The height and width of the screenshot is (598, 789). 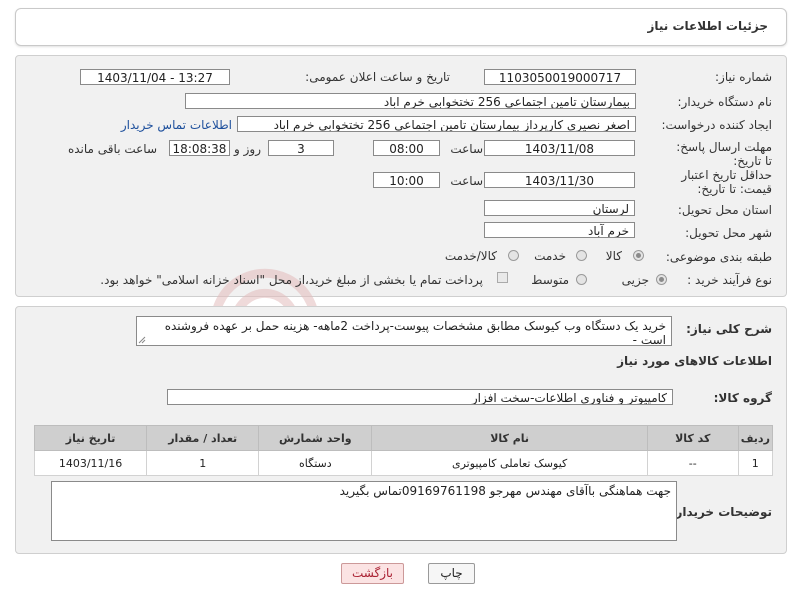 What do you see at coordinates (90, 438) in the screenshot?
I see `col-date: تاریخ نیاز` at bounding box center [90, 438].